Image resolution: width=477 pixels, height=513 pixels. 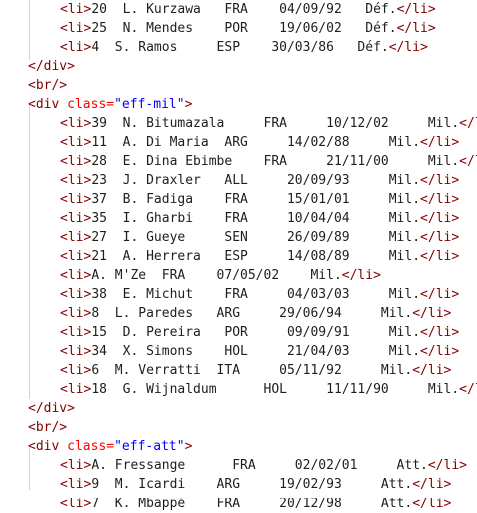 What do you see at coordinates (252, 503) in the screenshot?
I see `li-text: 7 K. Mbappé FRA 20/12/98 Att.` at bounding box center [252, 503].